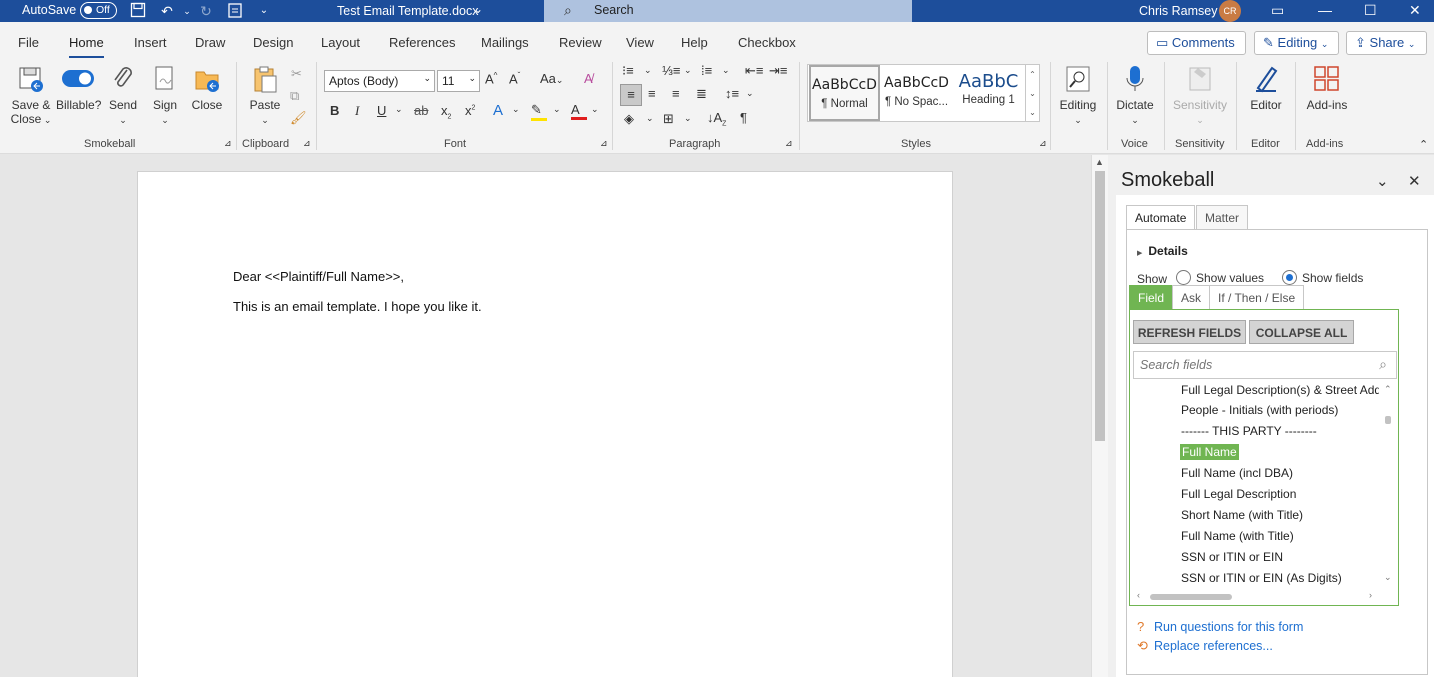 This screenshot has width=1434, height=677. I want to click on minimize-icon: —, so click(1325, 10).